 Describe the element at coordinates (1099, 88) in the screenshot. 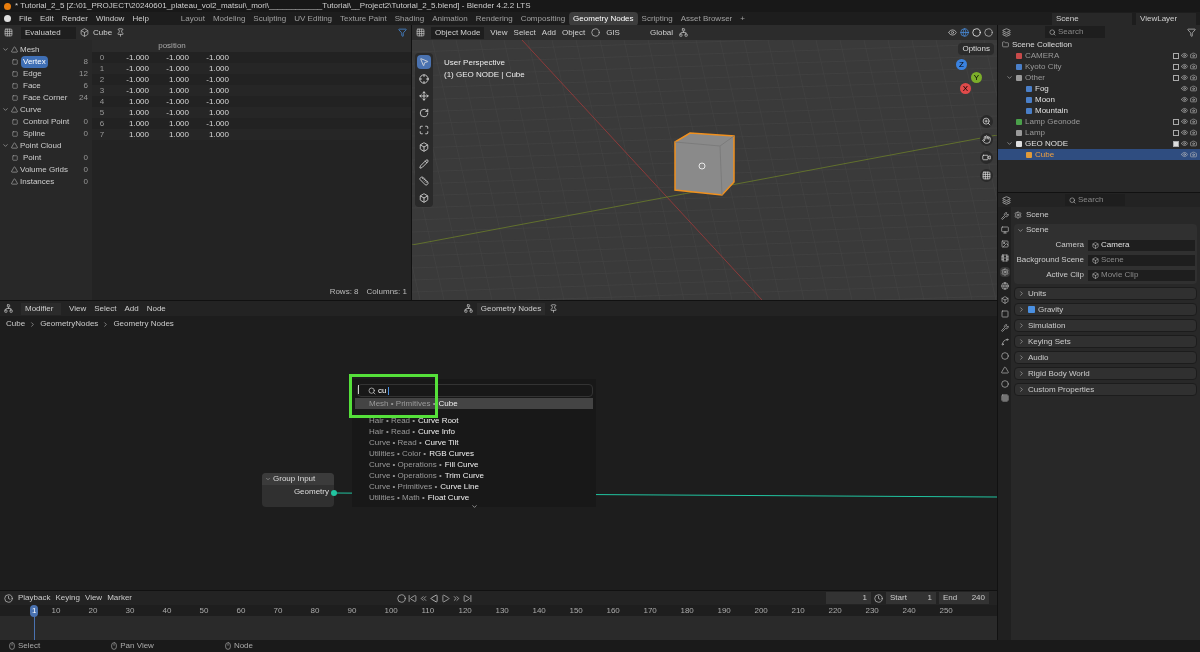

I see `outliner-row: Fog` at that location.